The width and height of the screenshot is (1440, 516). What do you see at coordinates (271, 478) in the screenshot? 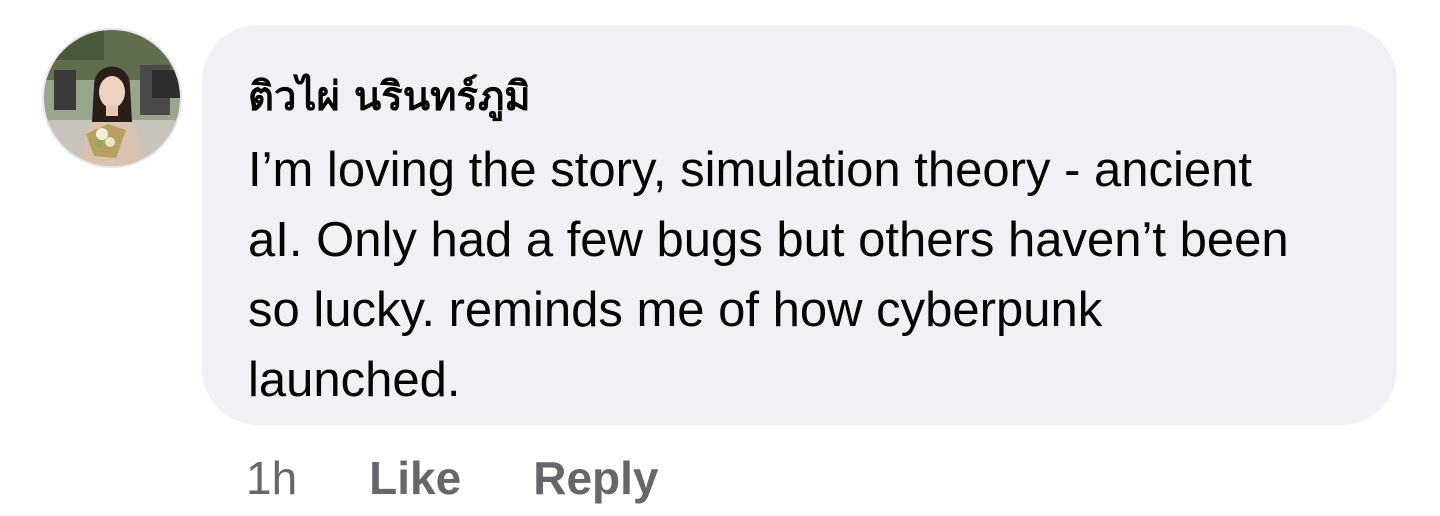
I see `comment-timestamp: 1h` at bounding box center [271, 478].